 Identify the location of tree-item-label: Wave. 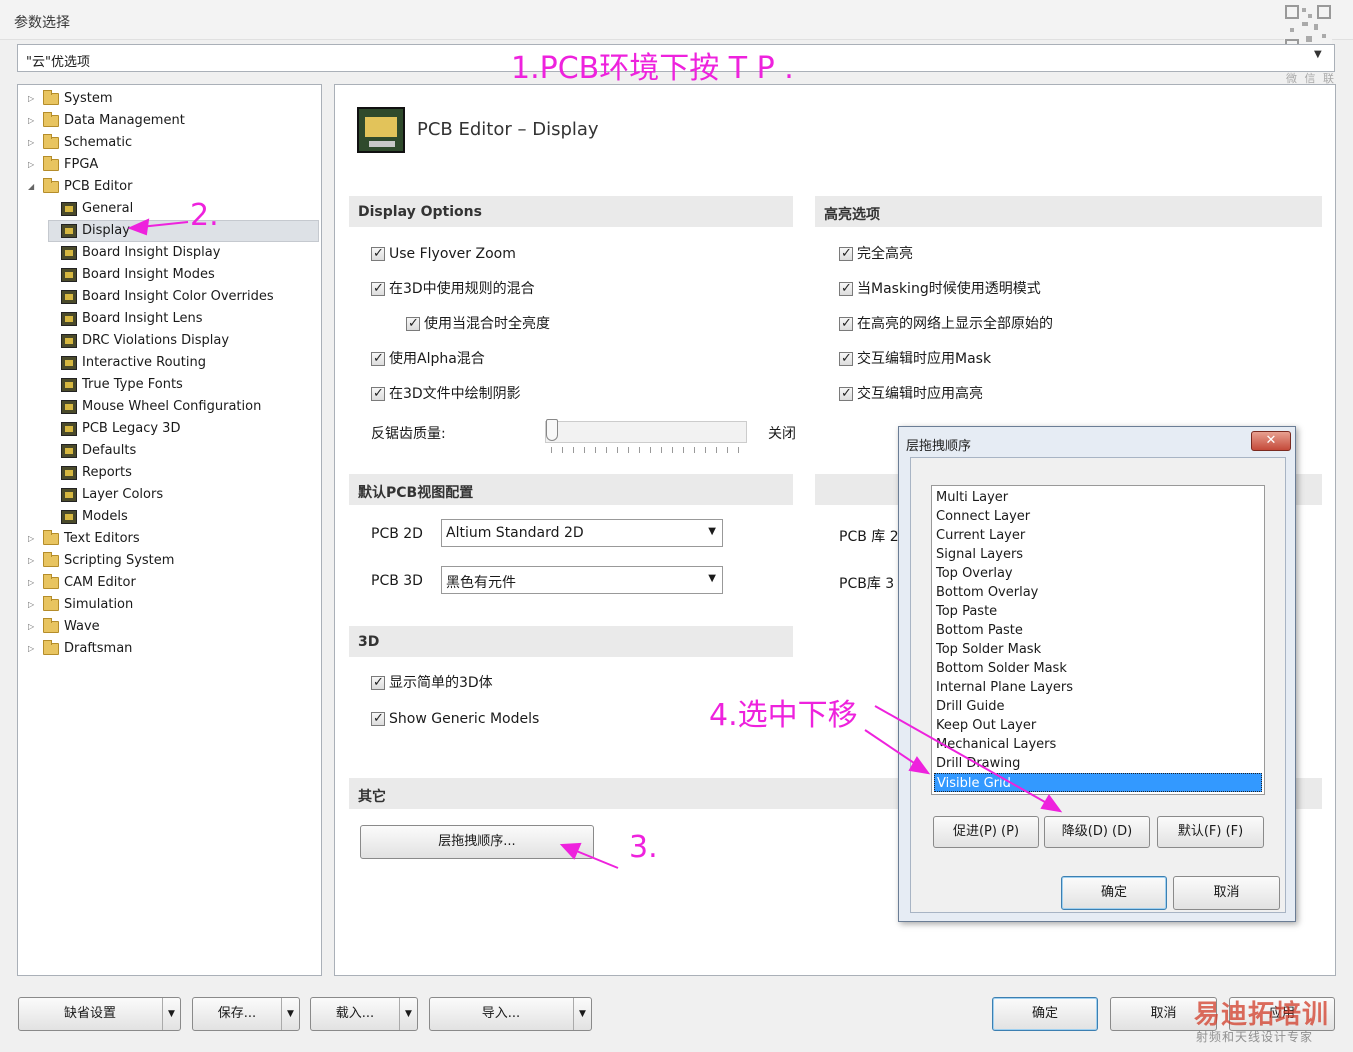
(82, 626).